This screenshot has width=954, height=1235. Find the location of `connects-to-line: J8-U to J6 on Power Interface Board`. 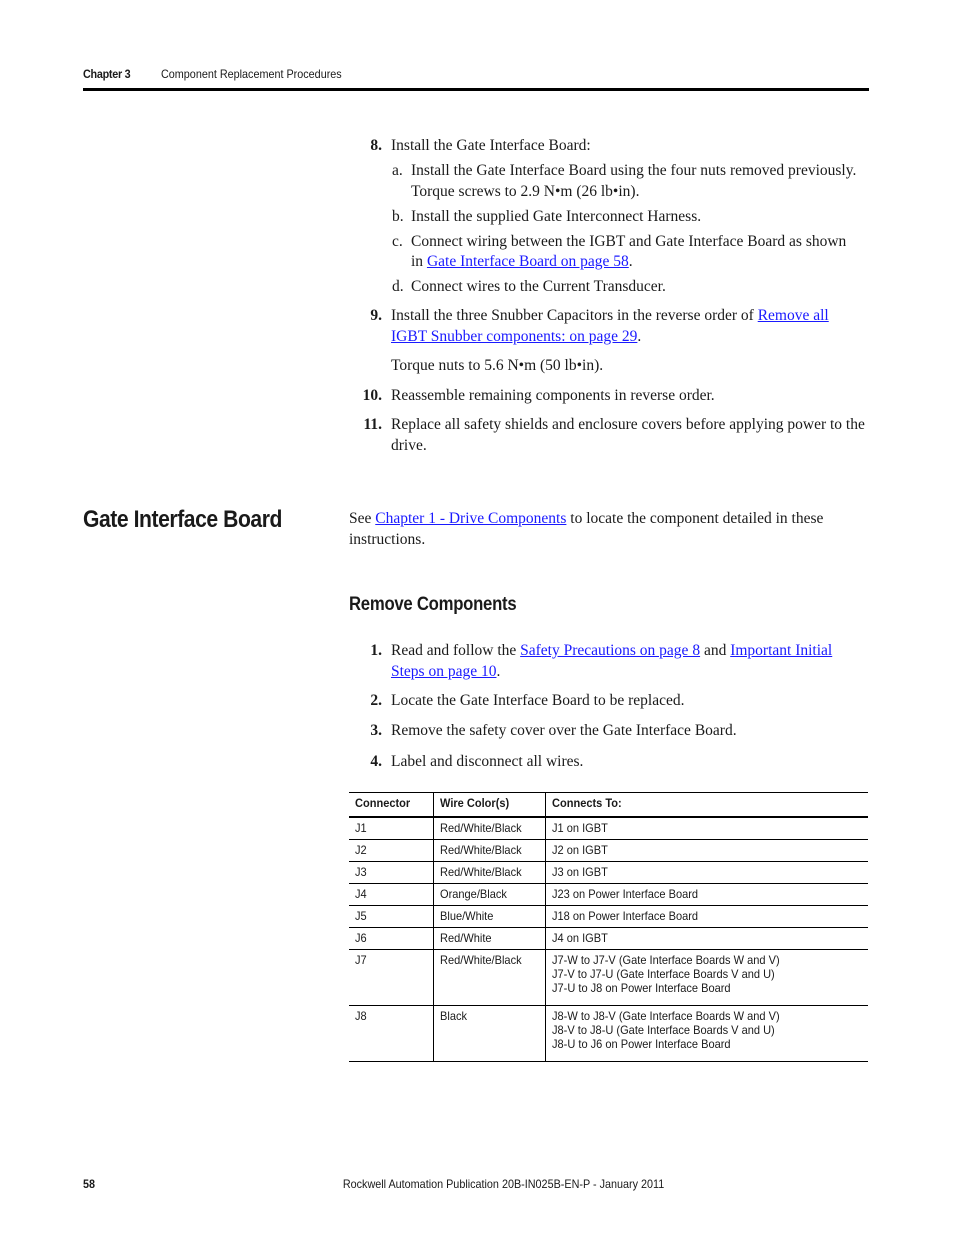

connects-to-line: J8-U to J6 on Power Interface Board is located at coordinates (641, 1044).